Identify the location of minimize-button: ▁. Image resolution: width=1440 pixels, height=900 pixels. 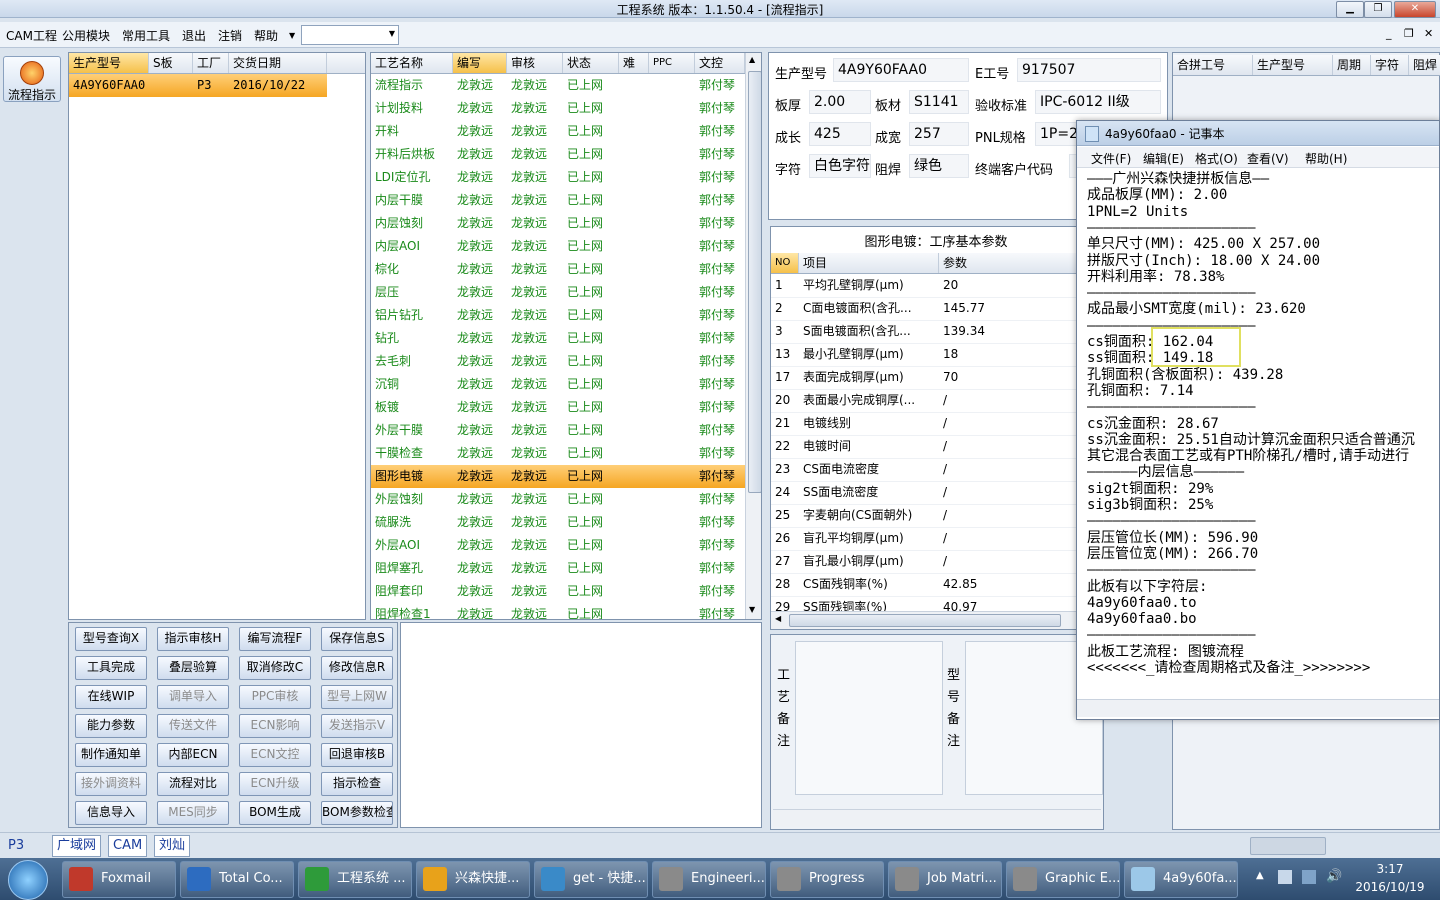
(1350, 9).